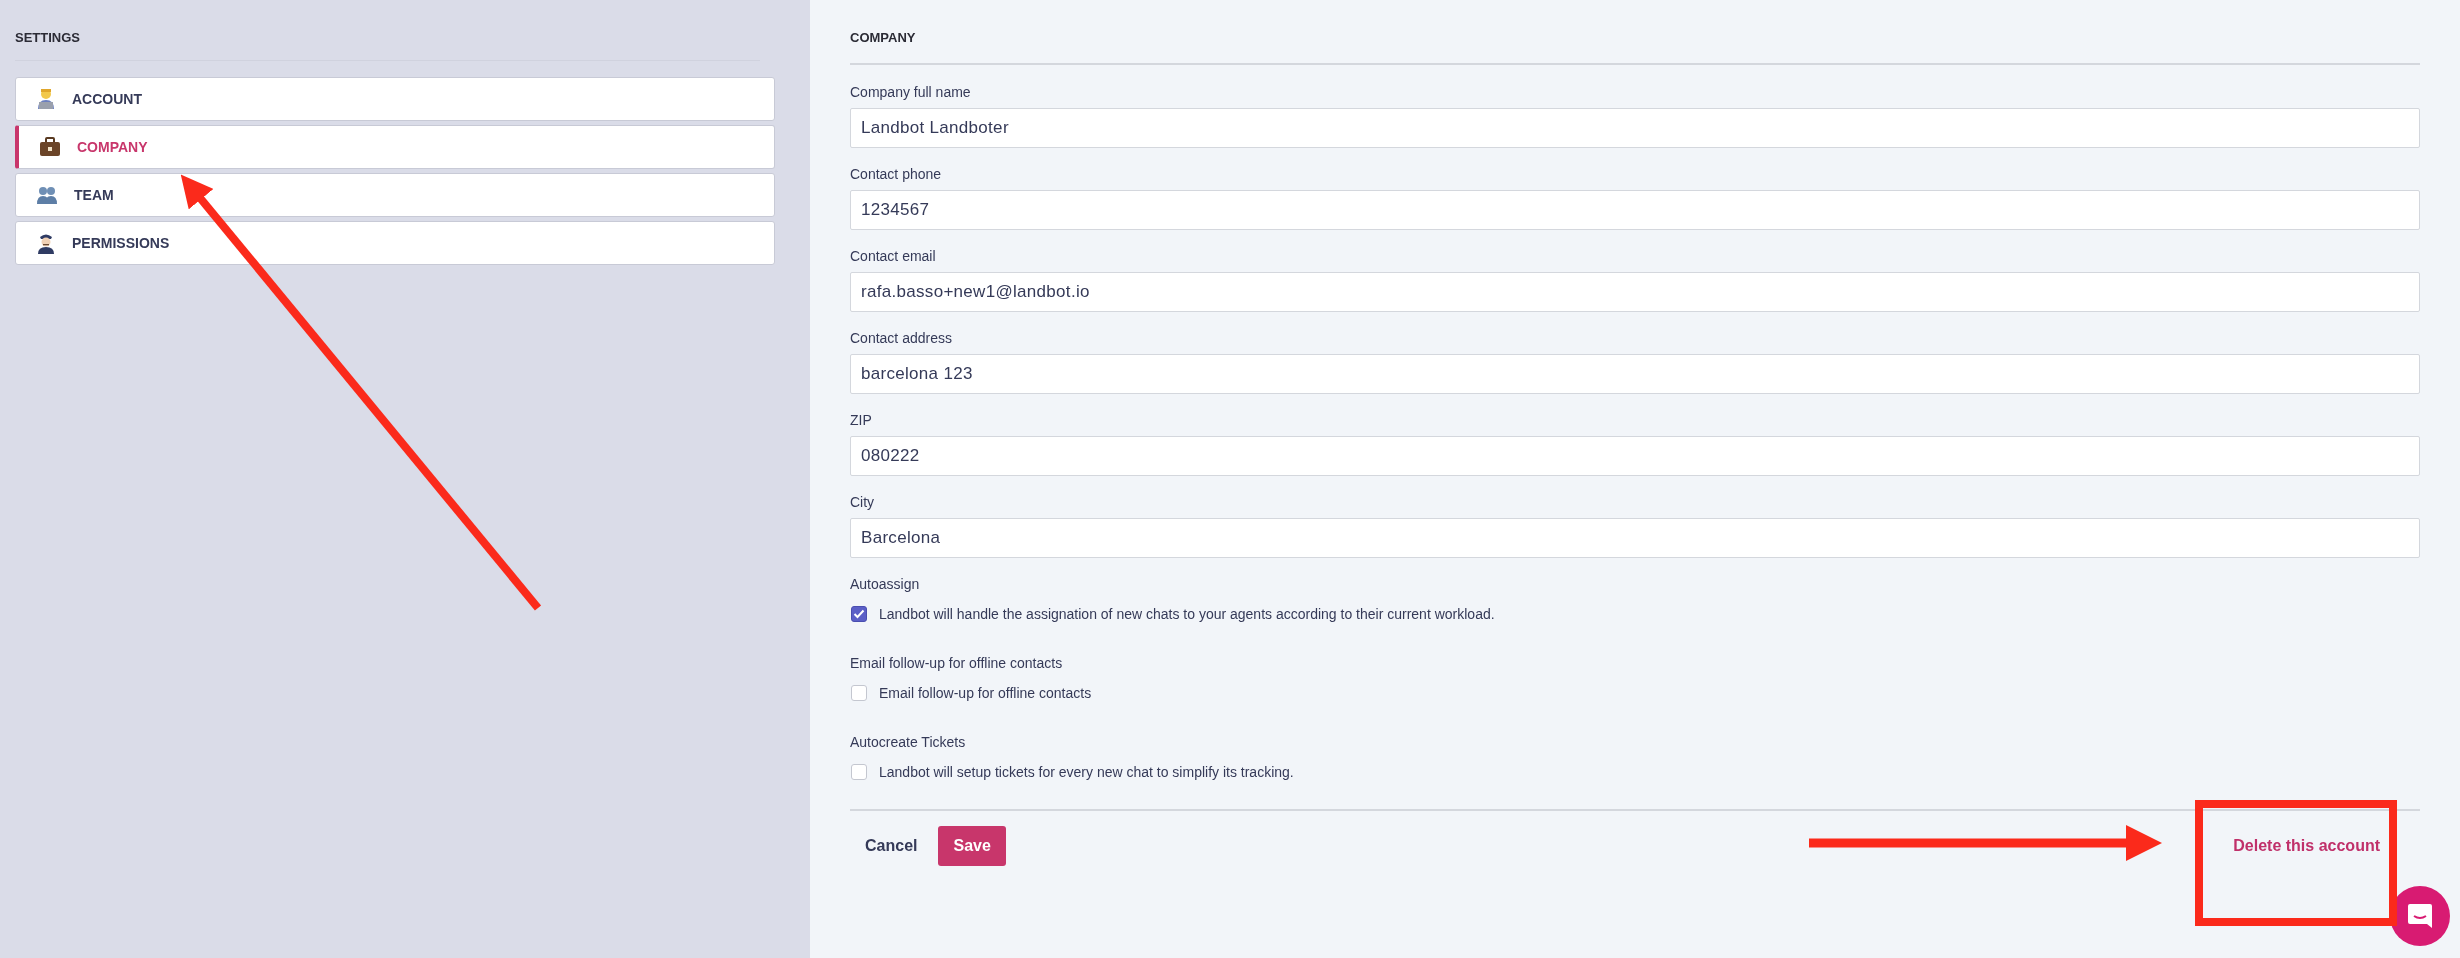  I want to click on input-field: rafa.basso+new1@landbot.io, so click(1635, 292).